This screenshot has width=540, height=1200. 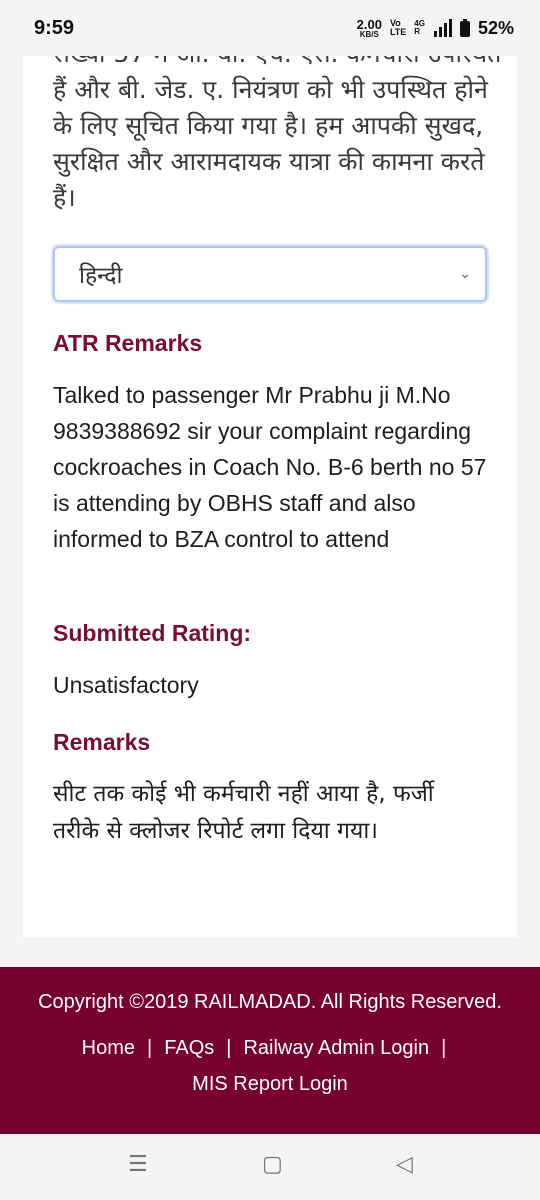 What do you see at coordinates (152, 633) in the screenshot?
I see `submitted-rating-label: Submitted Rating:` at bounding box center [152, 633].